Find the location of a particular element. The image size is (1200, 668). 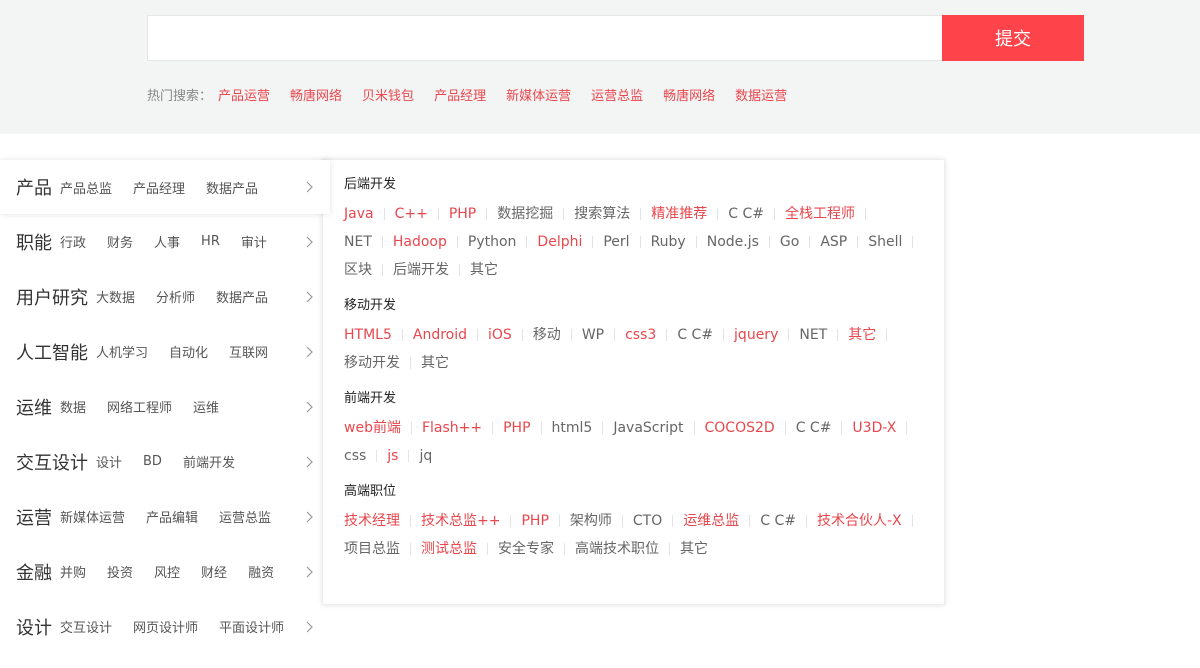

subcategory-link: 运营总监 is located at coordinates (245, 516).